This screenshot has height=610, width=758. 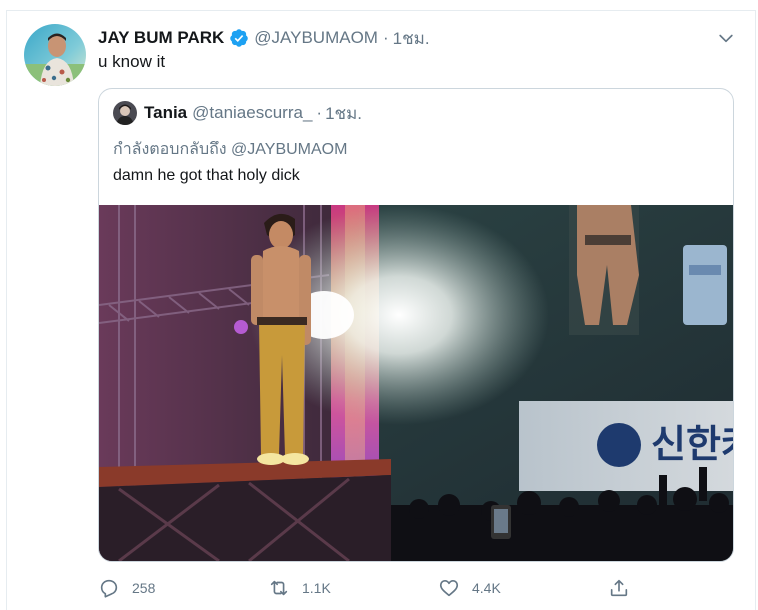 I want to click on tweet-actions: 258 1.1K 4.4K, so click(x=368, y=588).